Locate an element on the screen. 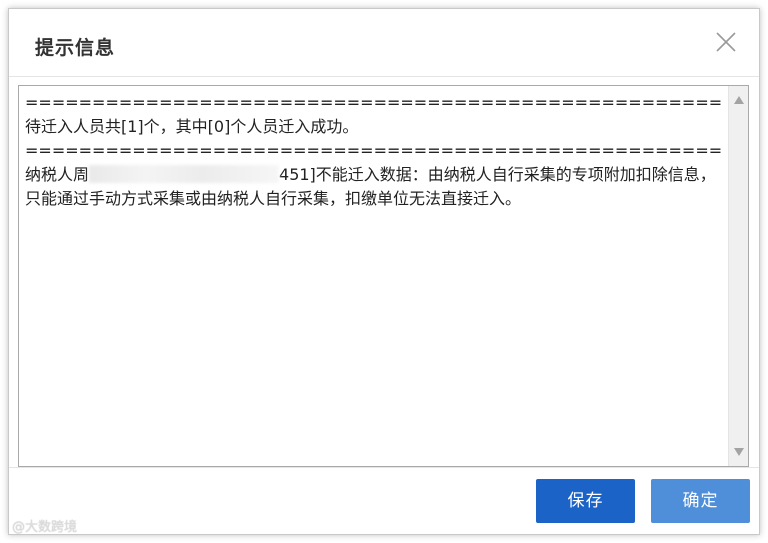 Image resolution: width=768 pixels, height=543 pixels. save-button: 保存 is located at coordinates (585, 501).